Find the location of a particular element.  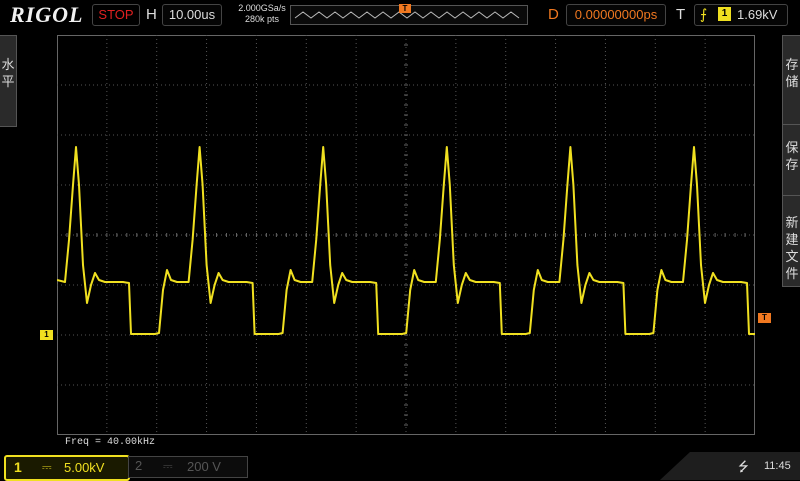

sample-rate: 2.000GSa/s is located at coordinates (262, 8).